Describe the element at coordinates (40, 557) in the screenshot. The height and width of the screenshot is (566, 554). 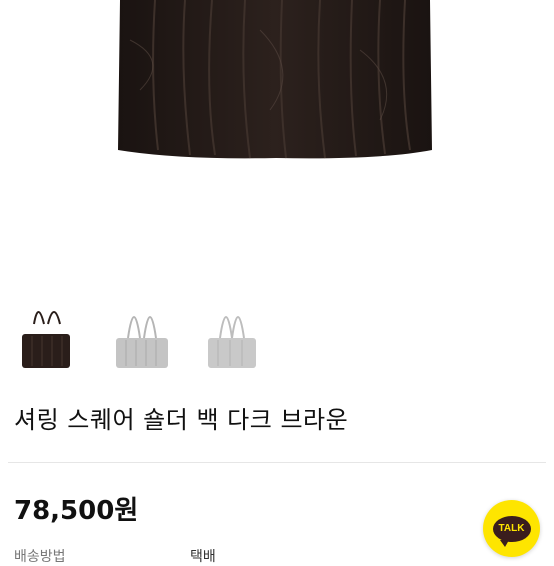
I see `shipping-label: 배송방법` at that location.